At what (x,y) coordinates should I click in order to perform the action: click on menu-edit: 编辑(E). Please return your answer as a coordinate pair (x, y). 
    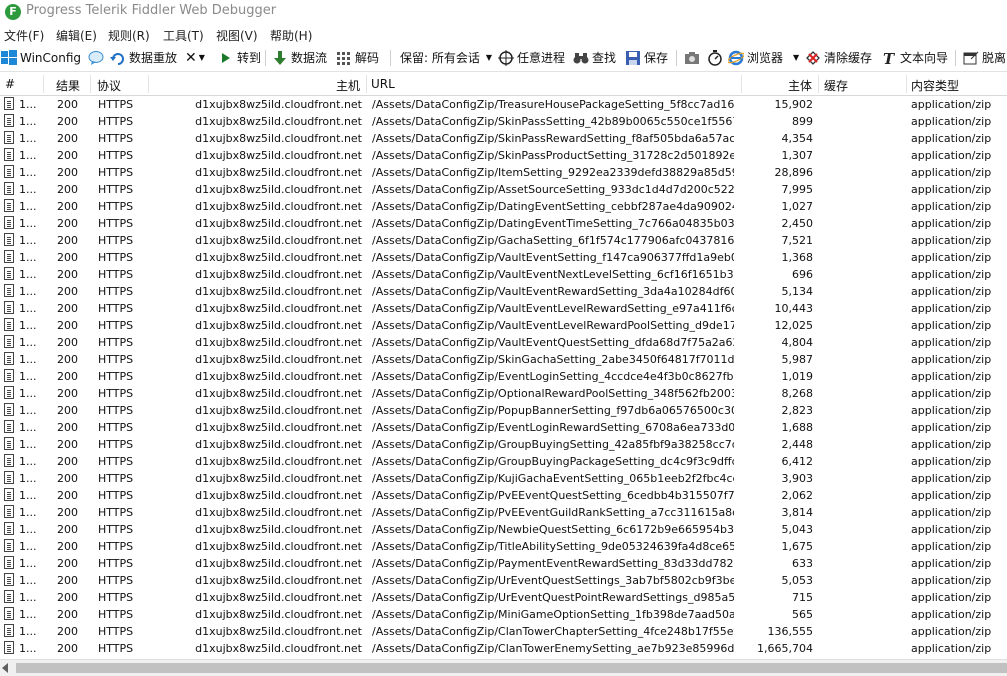
    Looking at the image, I should click on (76, 35).